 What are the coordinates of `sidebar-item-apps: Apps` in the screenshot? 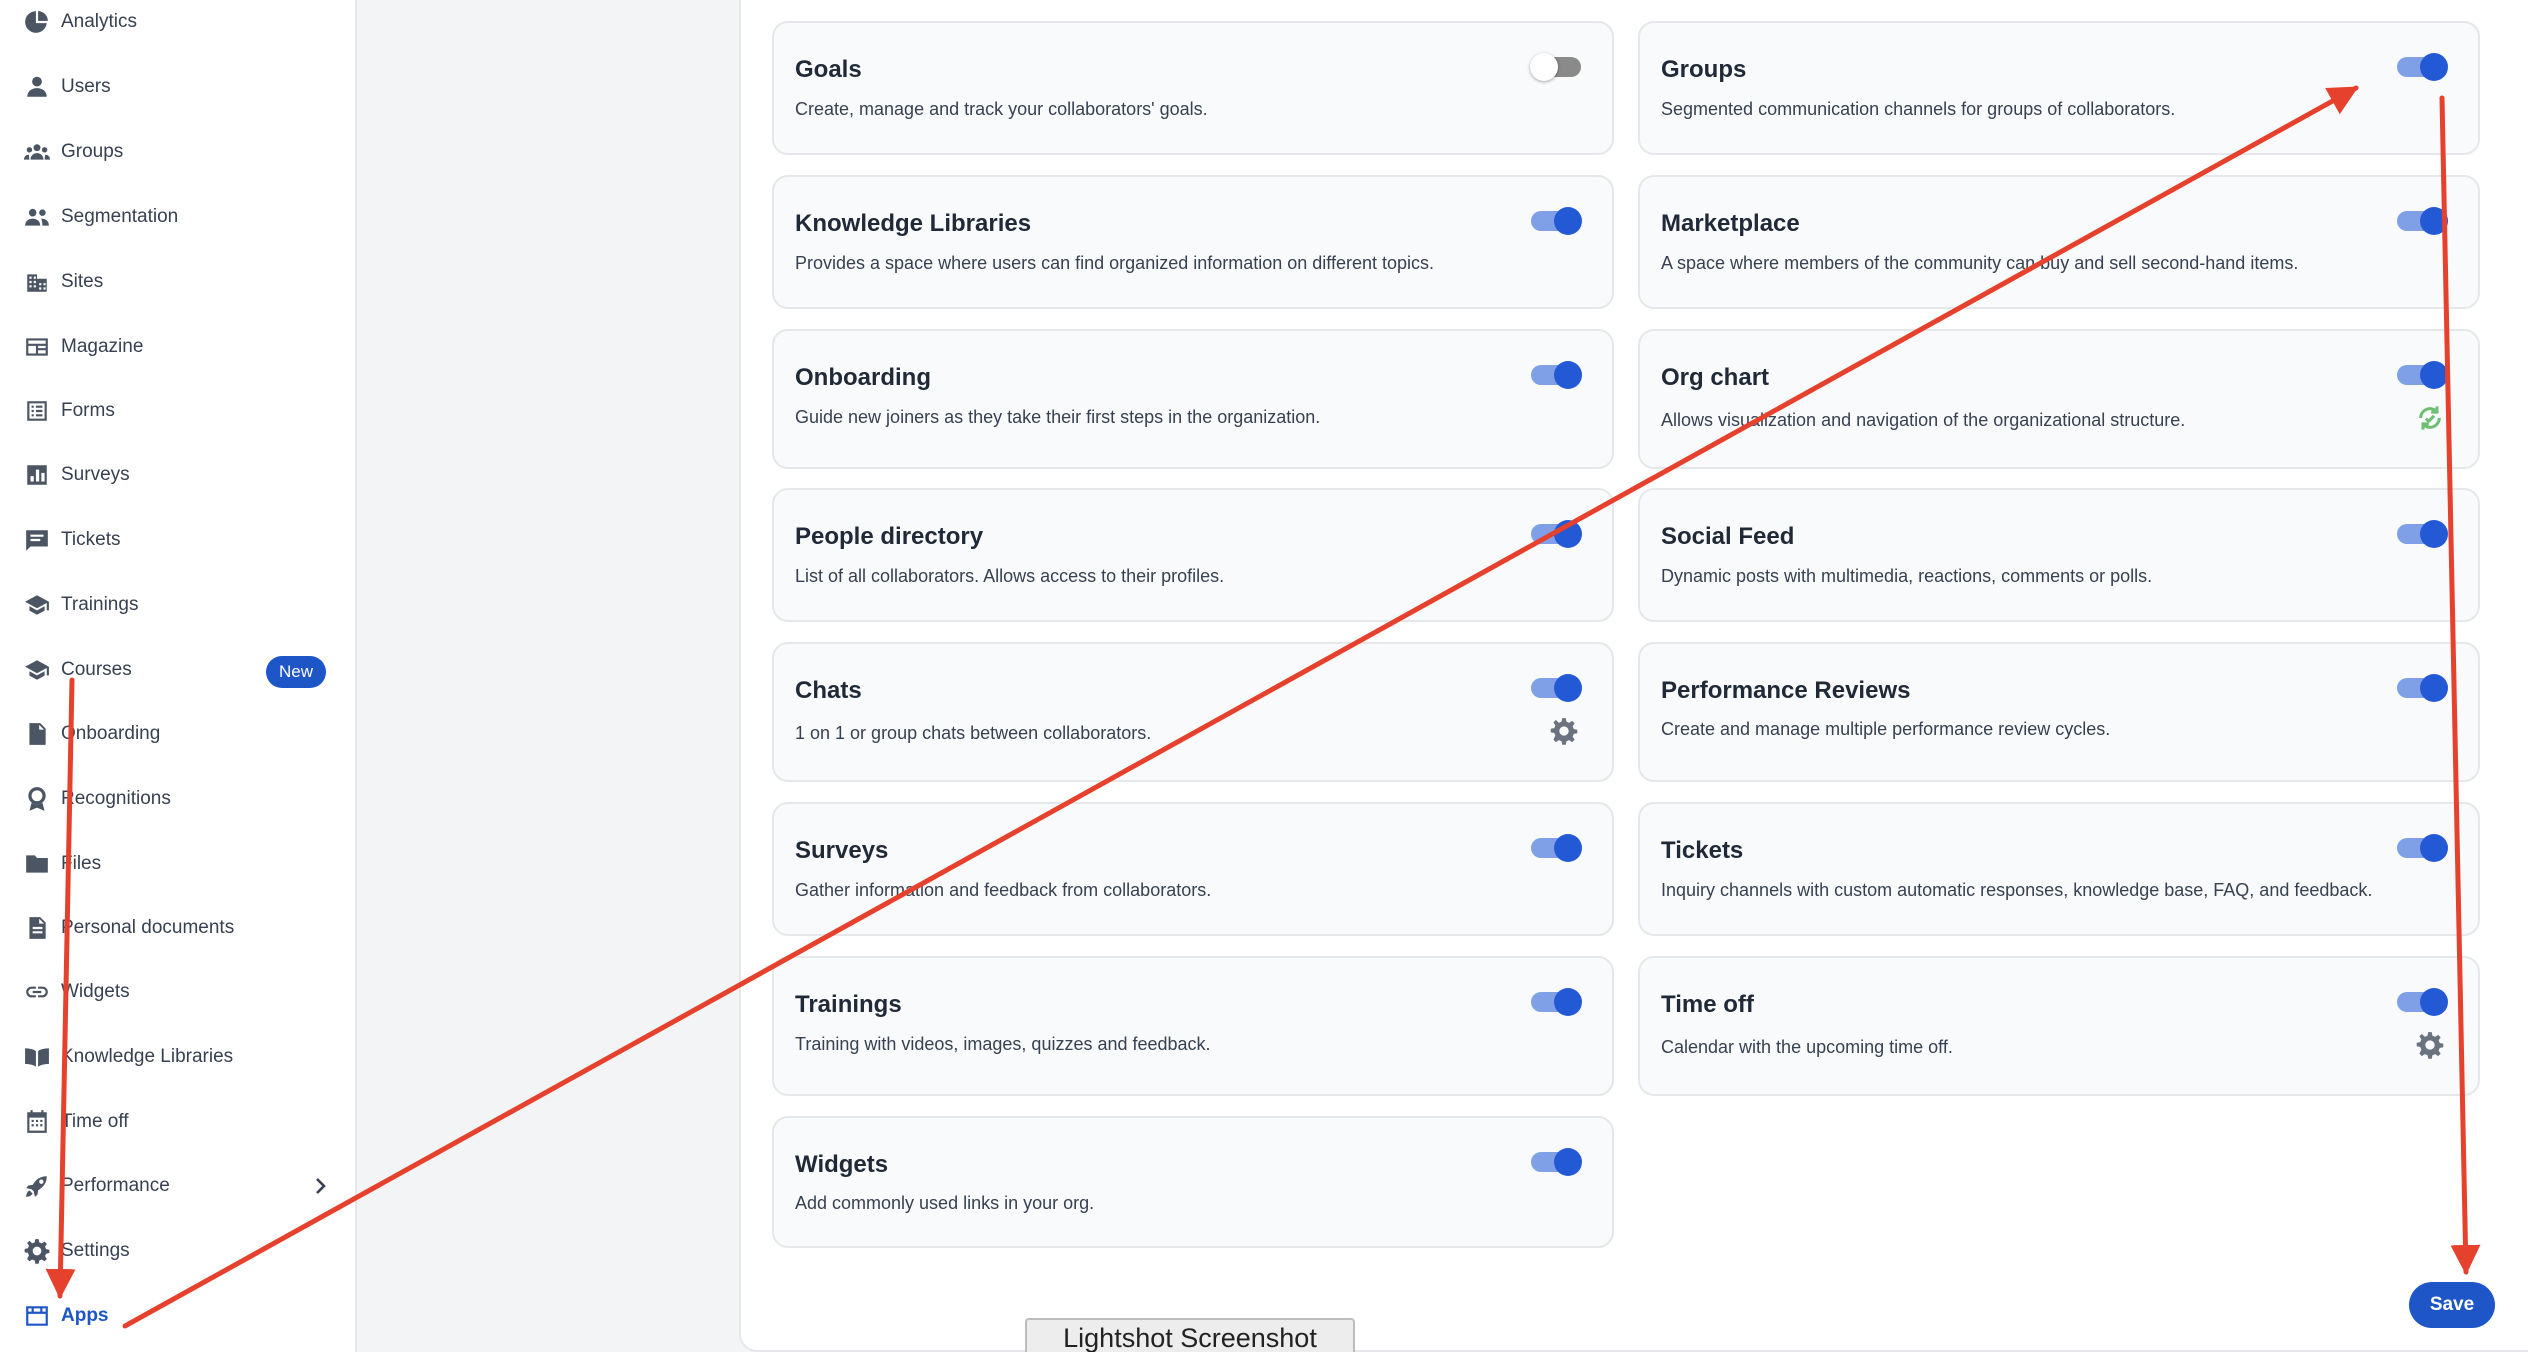 It's located at (177, 1316).